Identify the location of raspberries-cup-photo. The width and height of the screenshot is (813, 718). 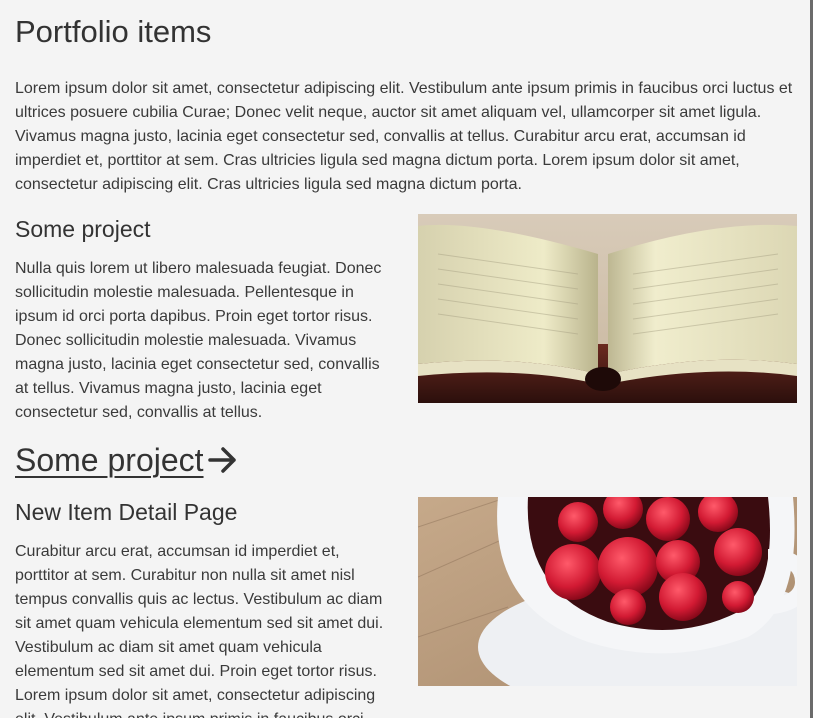
(607, 591).